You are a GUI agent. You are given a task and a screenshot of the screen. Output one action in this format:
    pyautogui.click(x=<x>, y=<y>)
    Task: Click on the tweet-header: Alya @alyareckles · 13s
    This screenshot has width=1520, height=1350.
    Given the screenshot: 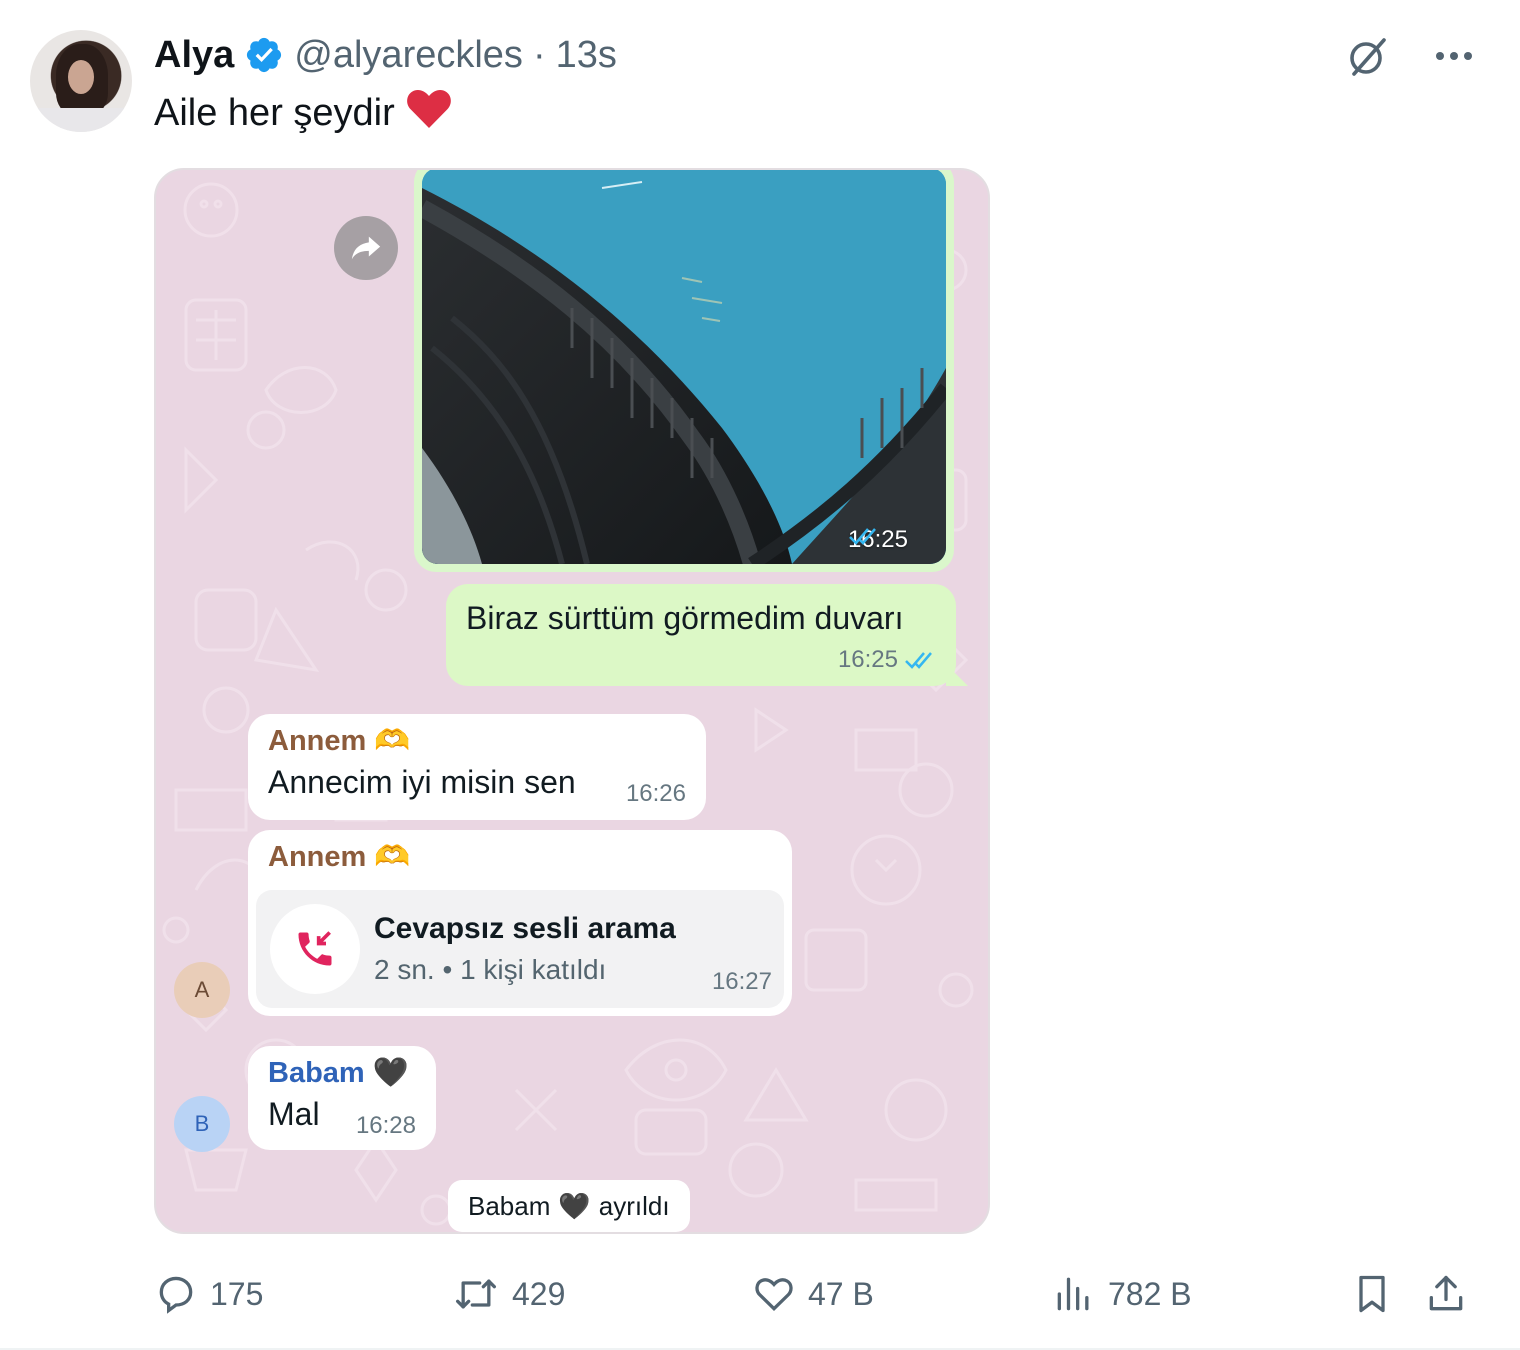 What is the action you would take?
    pyautogui.click(x=385, y=55)
    